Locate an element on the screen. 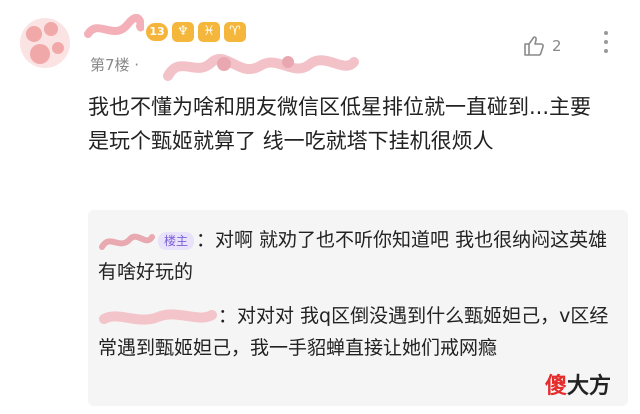  aries-badge-icon: ♈ is located at coordinates (235, 32).